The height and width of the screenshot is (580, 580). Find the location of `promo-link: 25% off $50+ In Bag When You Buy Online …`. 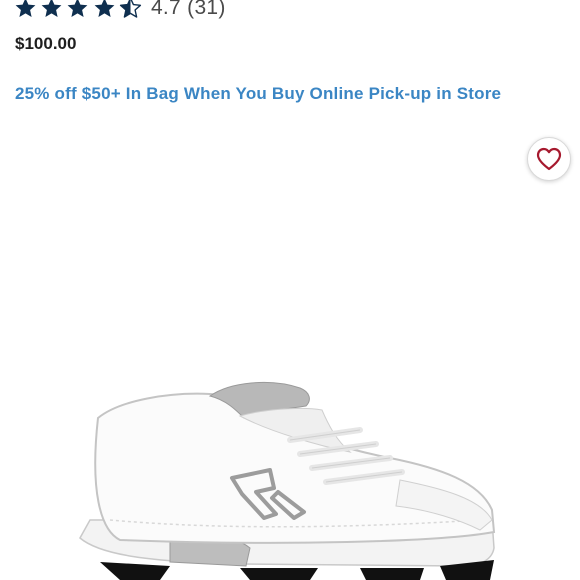

promo-link: 25% off $50+ In Bag When You Buy Online … is located at coordinates (258, 94).